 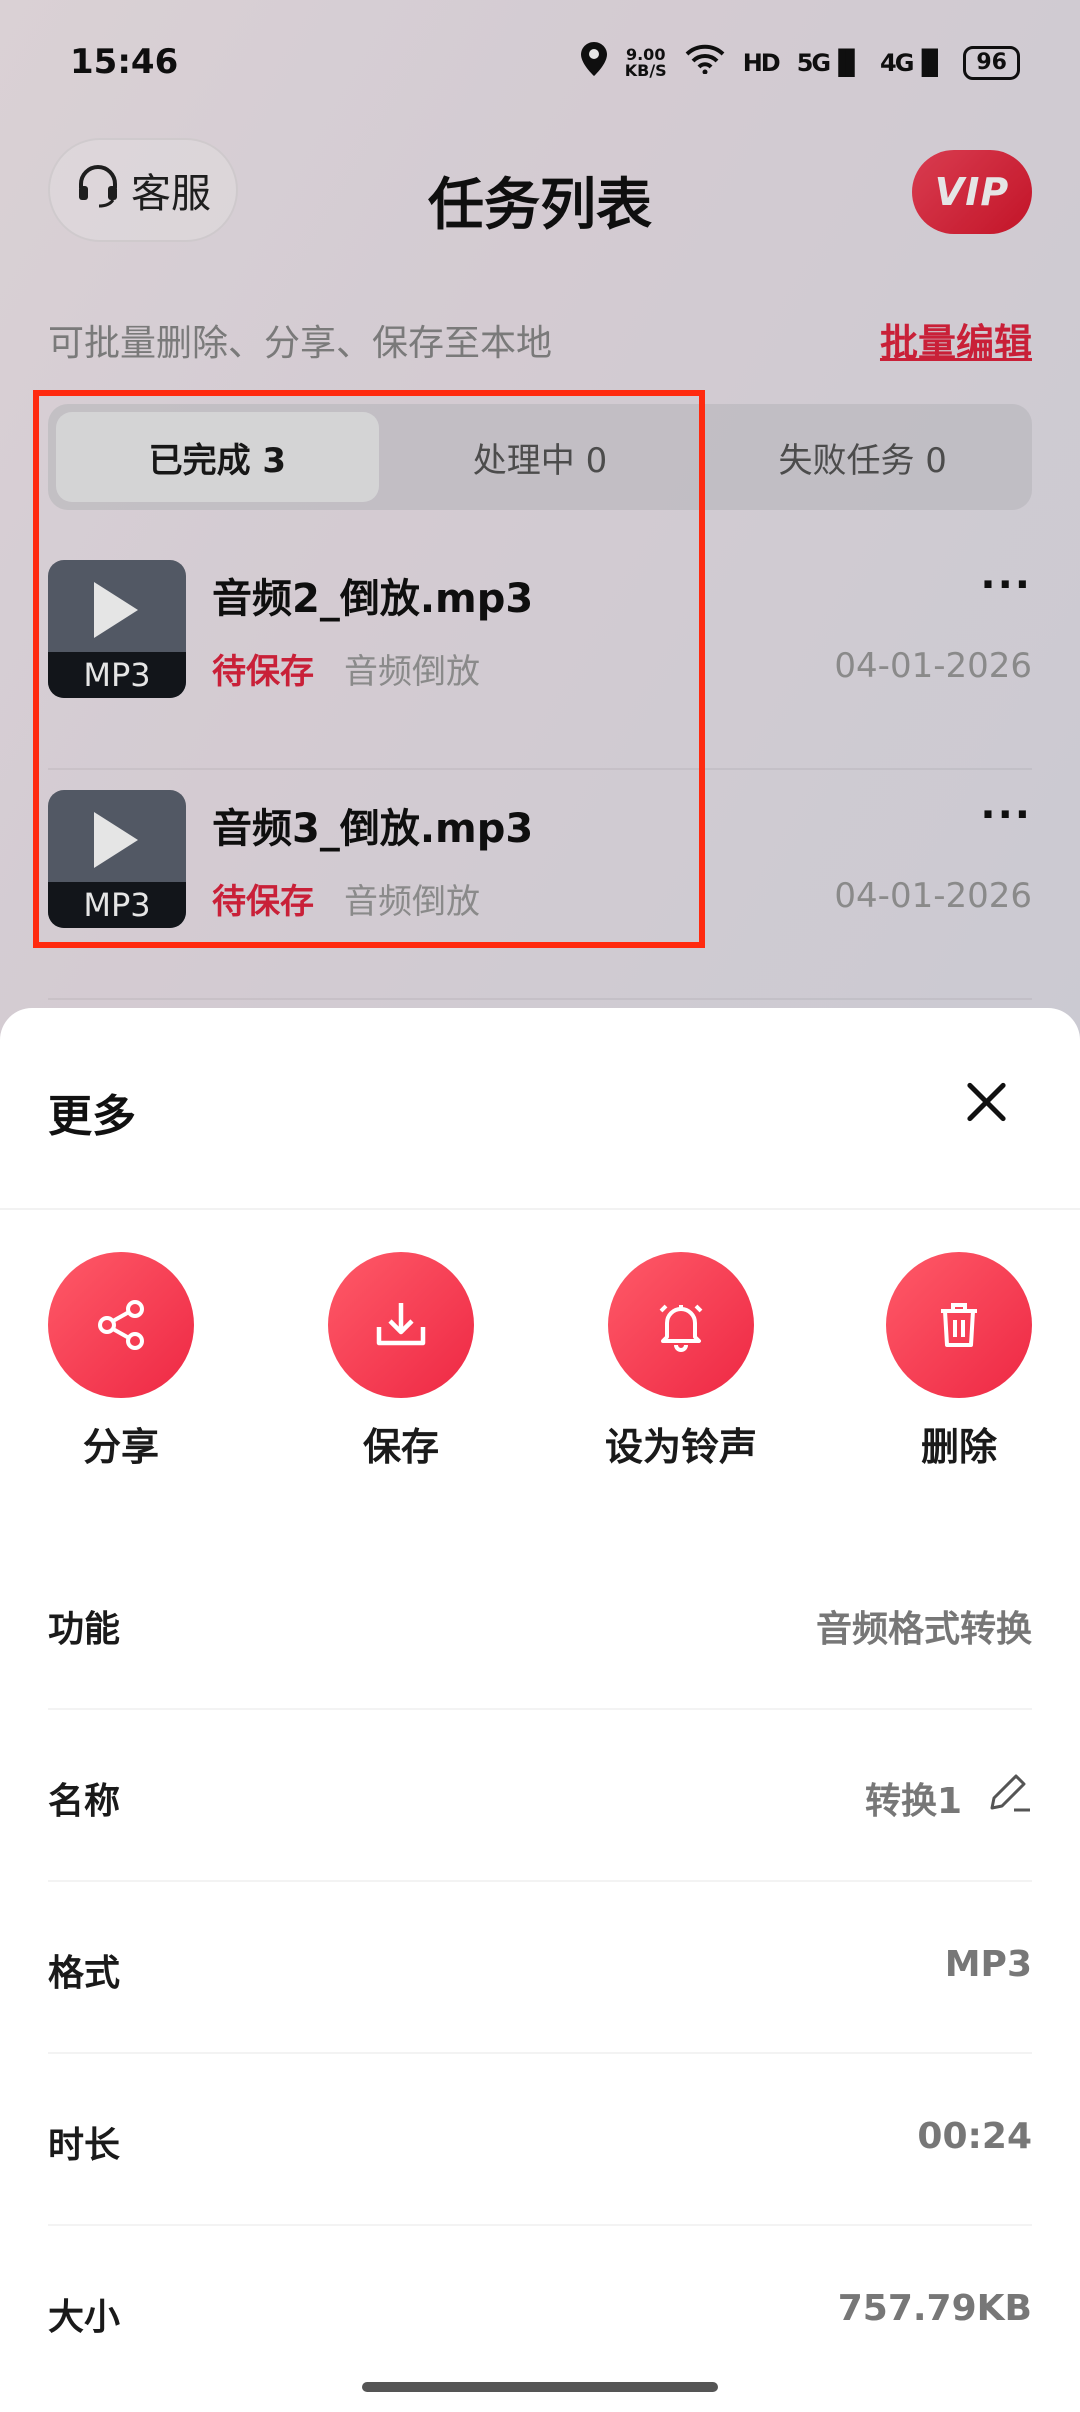 I want to click on save-button: 保存, so click(x=401, y=1361).